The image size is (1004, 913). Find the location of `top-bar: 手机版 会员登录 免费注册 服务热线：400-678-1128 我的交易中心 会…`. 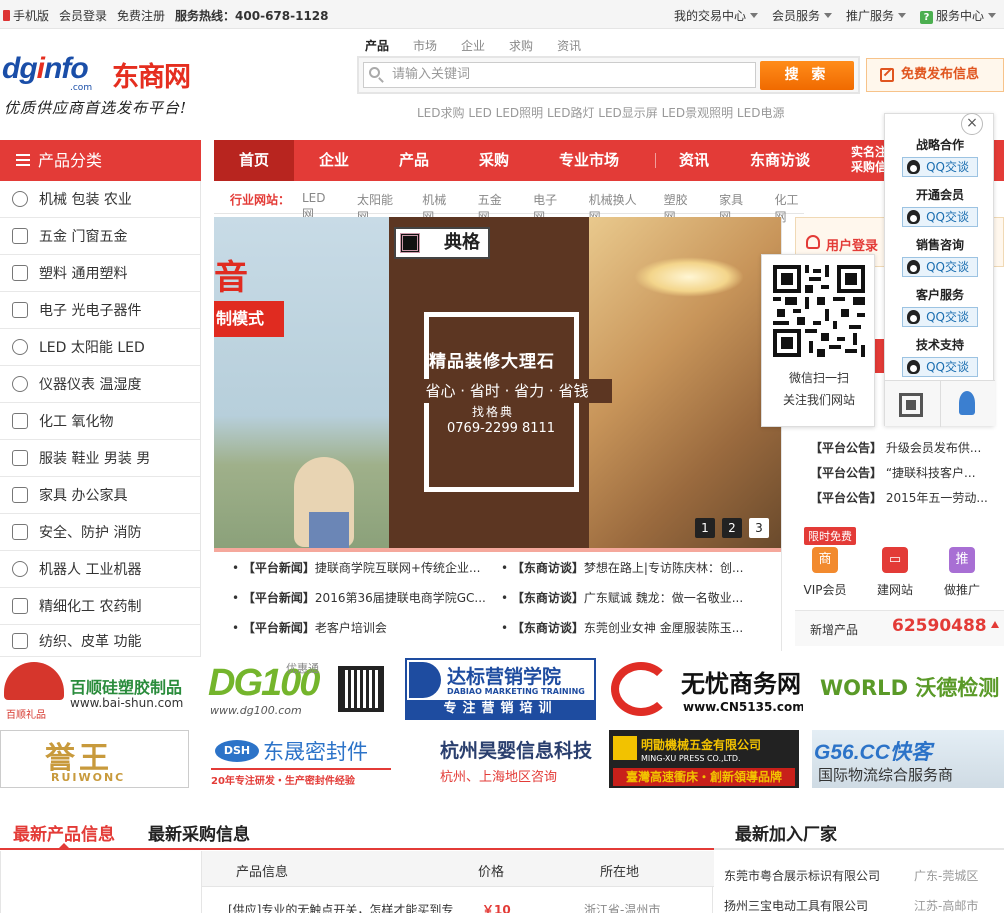

top-bar: 手机版 会员登录 免费注册 服务热线：400-678-1128 我的交易中心 会… is located at coordinates (502, 14).